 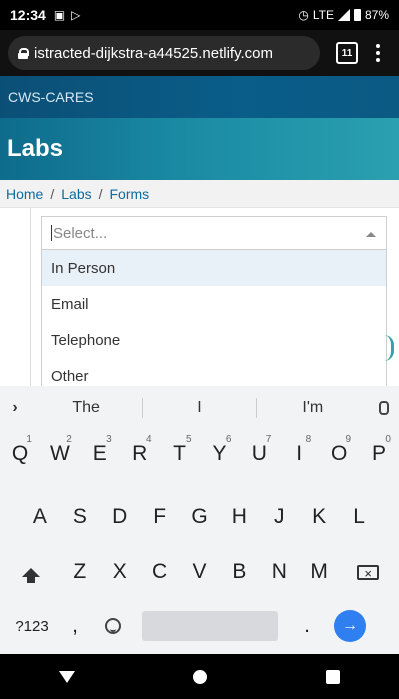 I want to click on system-nav-bar, so click(x=199, y=676).